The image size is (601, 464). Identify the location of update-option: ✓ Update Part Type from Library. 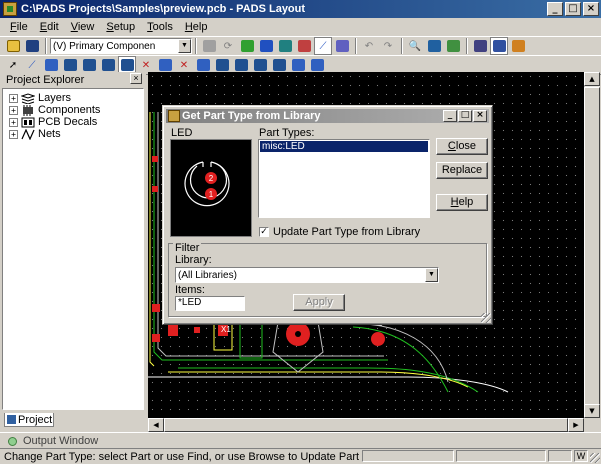
(339, 232).